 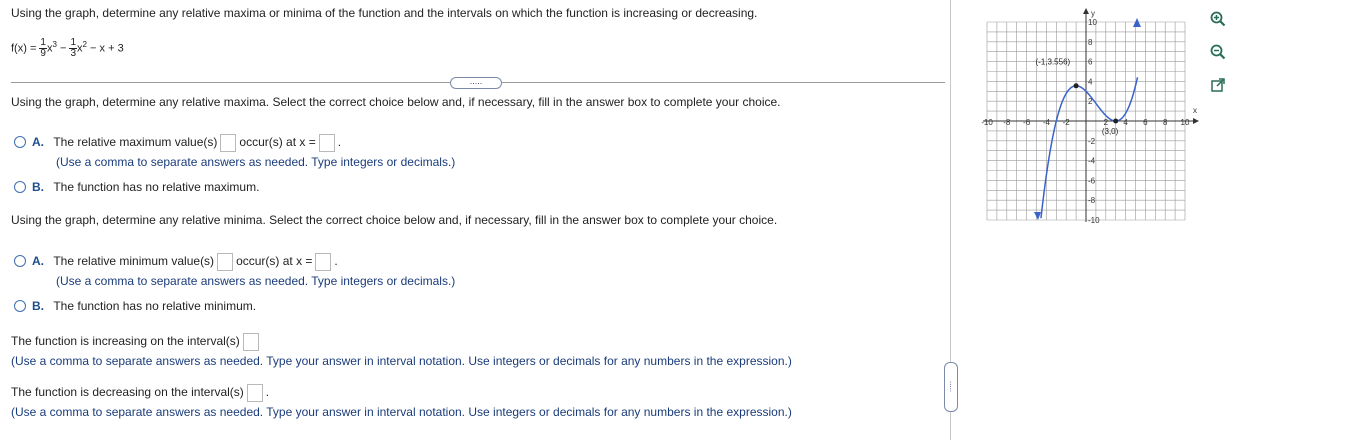 I want to click on function-expression: f(x) = 1 9 x3 − 1 3 x2 − x + 3, so click(x=67, y=48).